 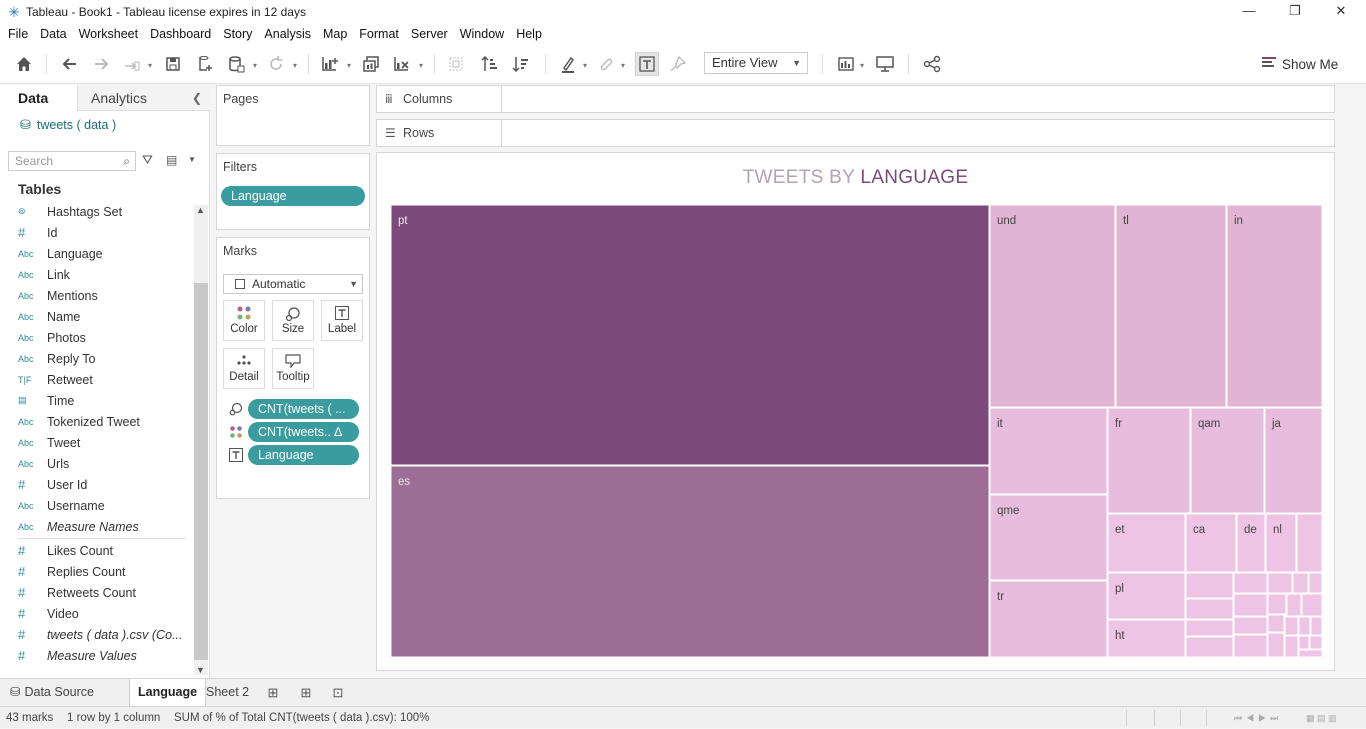 What do you see at coordinates (932, 64) in the screenshot?
I see `share-icon` at bounding box center [932, 64].